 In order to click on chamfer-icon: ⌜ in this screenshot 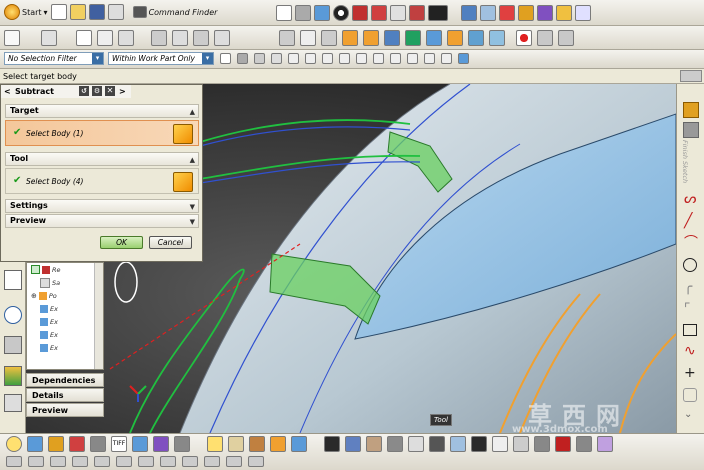, I will do `click(687, 309)`.